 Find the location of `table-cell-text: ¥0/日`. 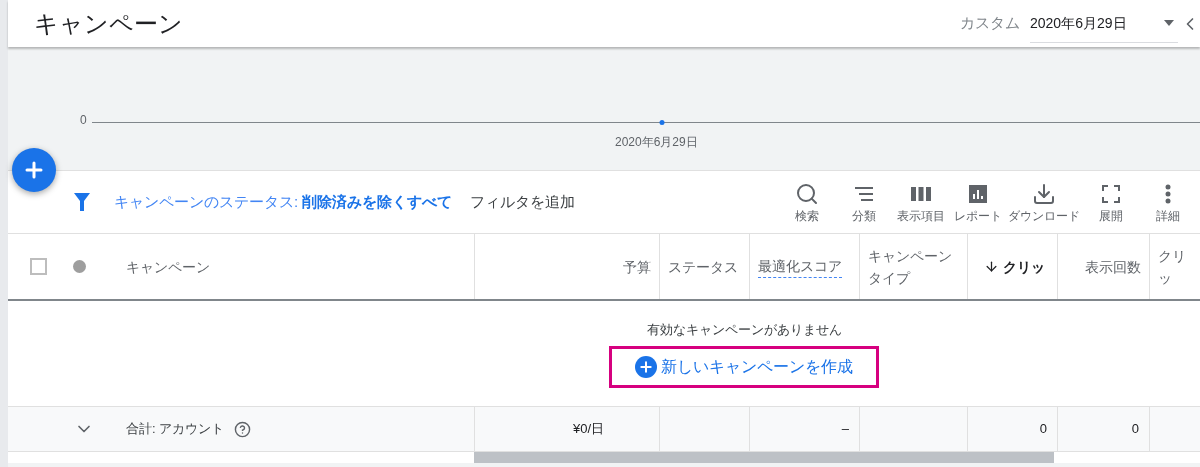

table-cell-text: ¥0/日 is located at coordinates (588, 429).